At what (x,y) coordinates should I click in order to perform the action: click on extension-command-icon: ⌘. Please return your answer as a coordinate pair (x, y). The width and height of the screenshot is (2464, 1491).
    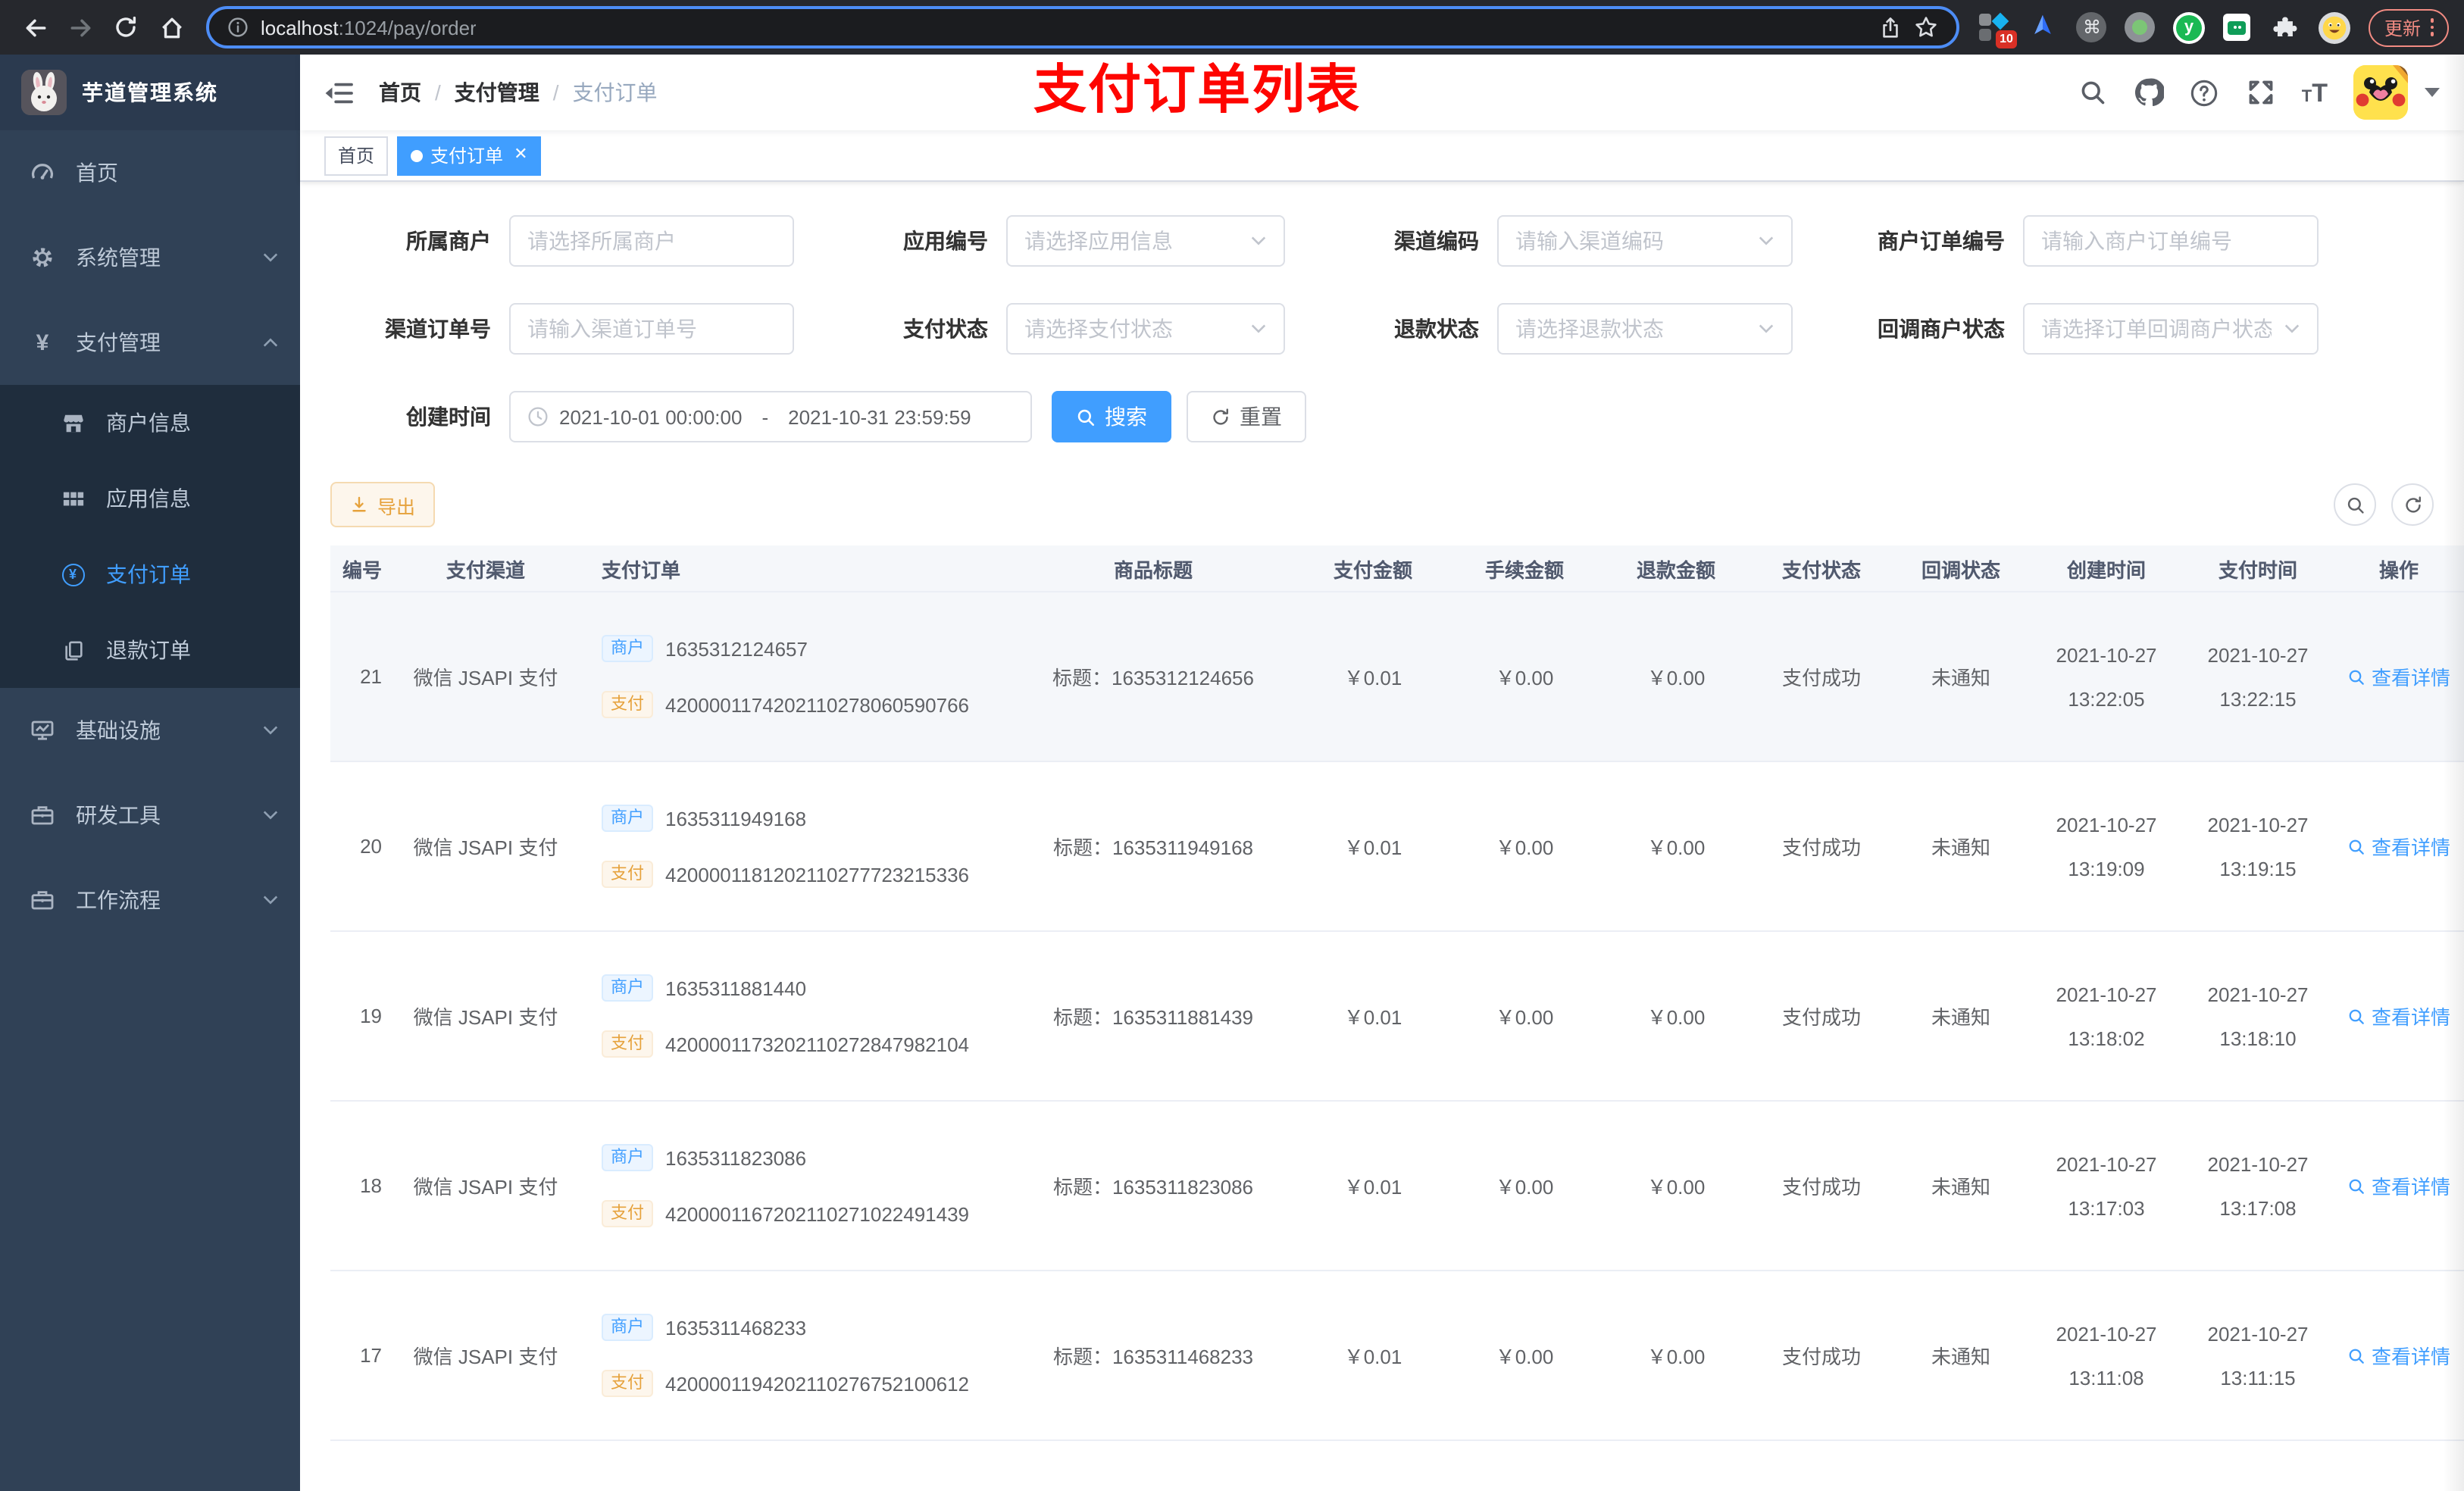
    Looking at the image, I should click on (2092, 27).